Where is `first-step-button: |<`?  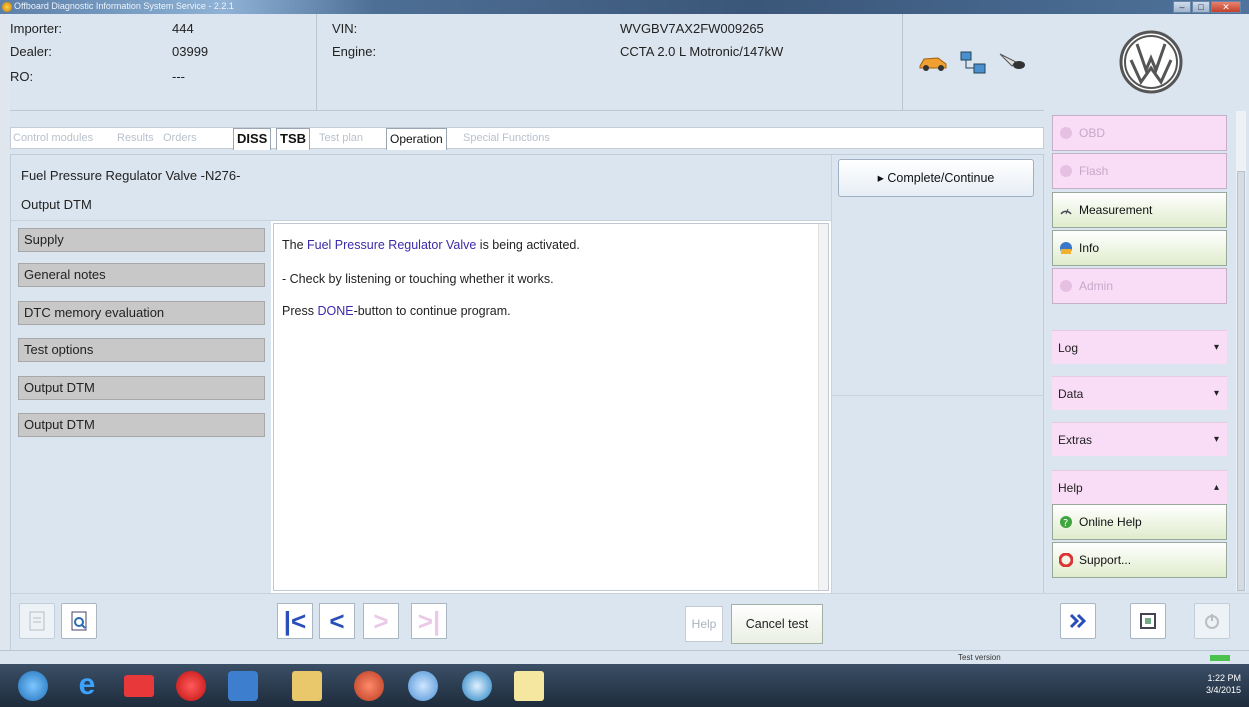 first-step-button: |< is located at coordinates (295, 621).